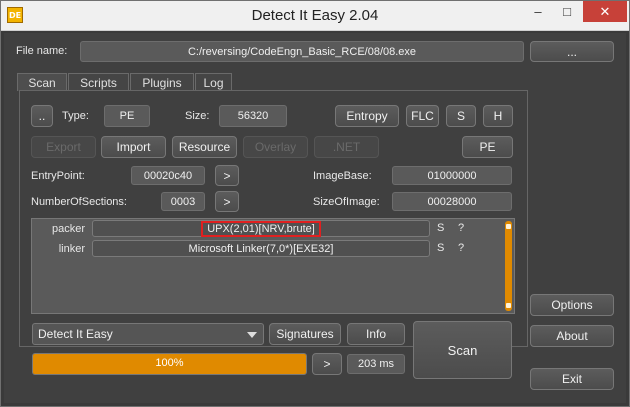  I want to click on signatures-button: Signatures, so click(305, 334).